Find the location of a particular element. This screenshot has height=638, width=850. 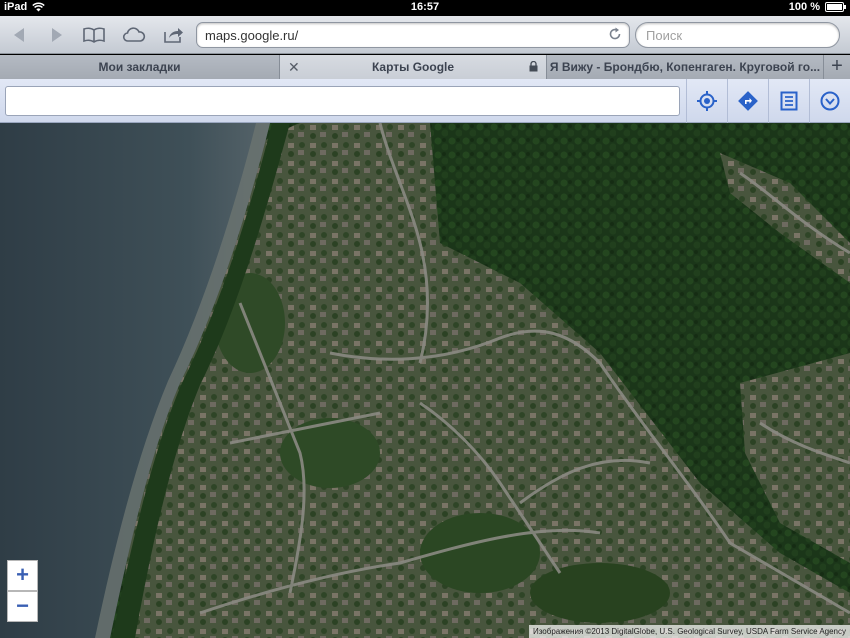

back-button is located at coordinates (19, 35).